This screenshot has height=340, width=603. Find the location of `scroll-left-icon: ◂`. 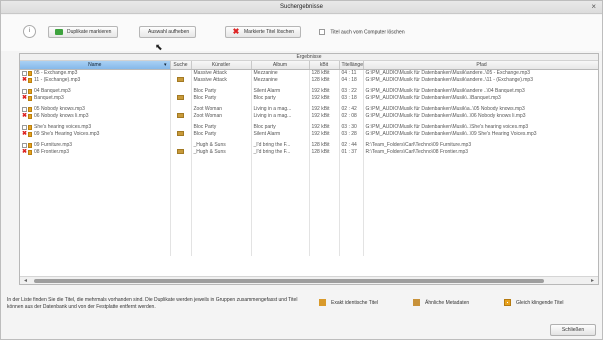

scroll-left-icon: ◂ is located at coordinates (25, 280).